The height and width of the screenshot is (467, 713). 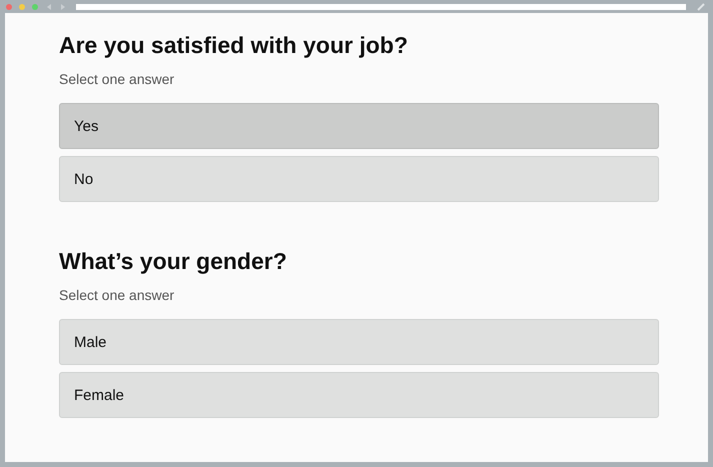 I want to click on close-dot-icon, so click(x=9, y=7).